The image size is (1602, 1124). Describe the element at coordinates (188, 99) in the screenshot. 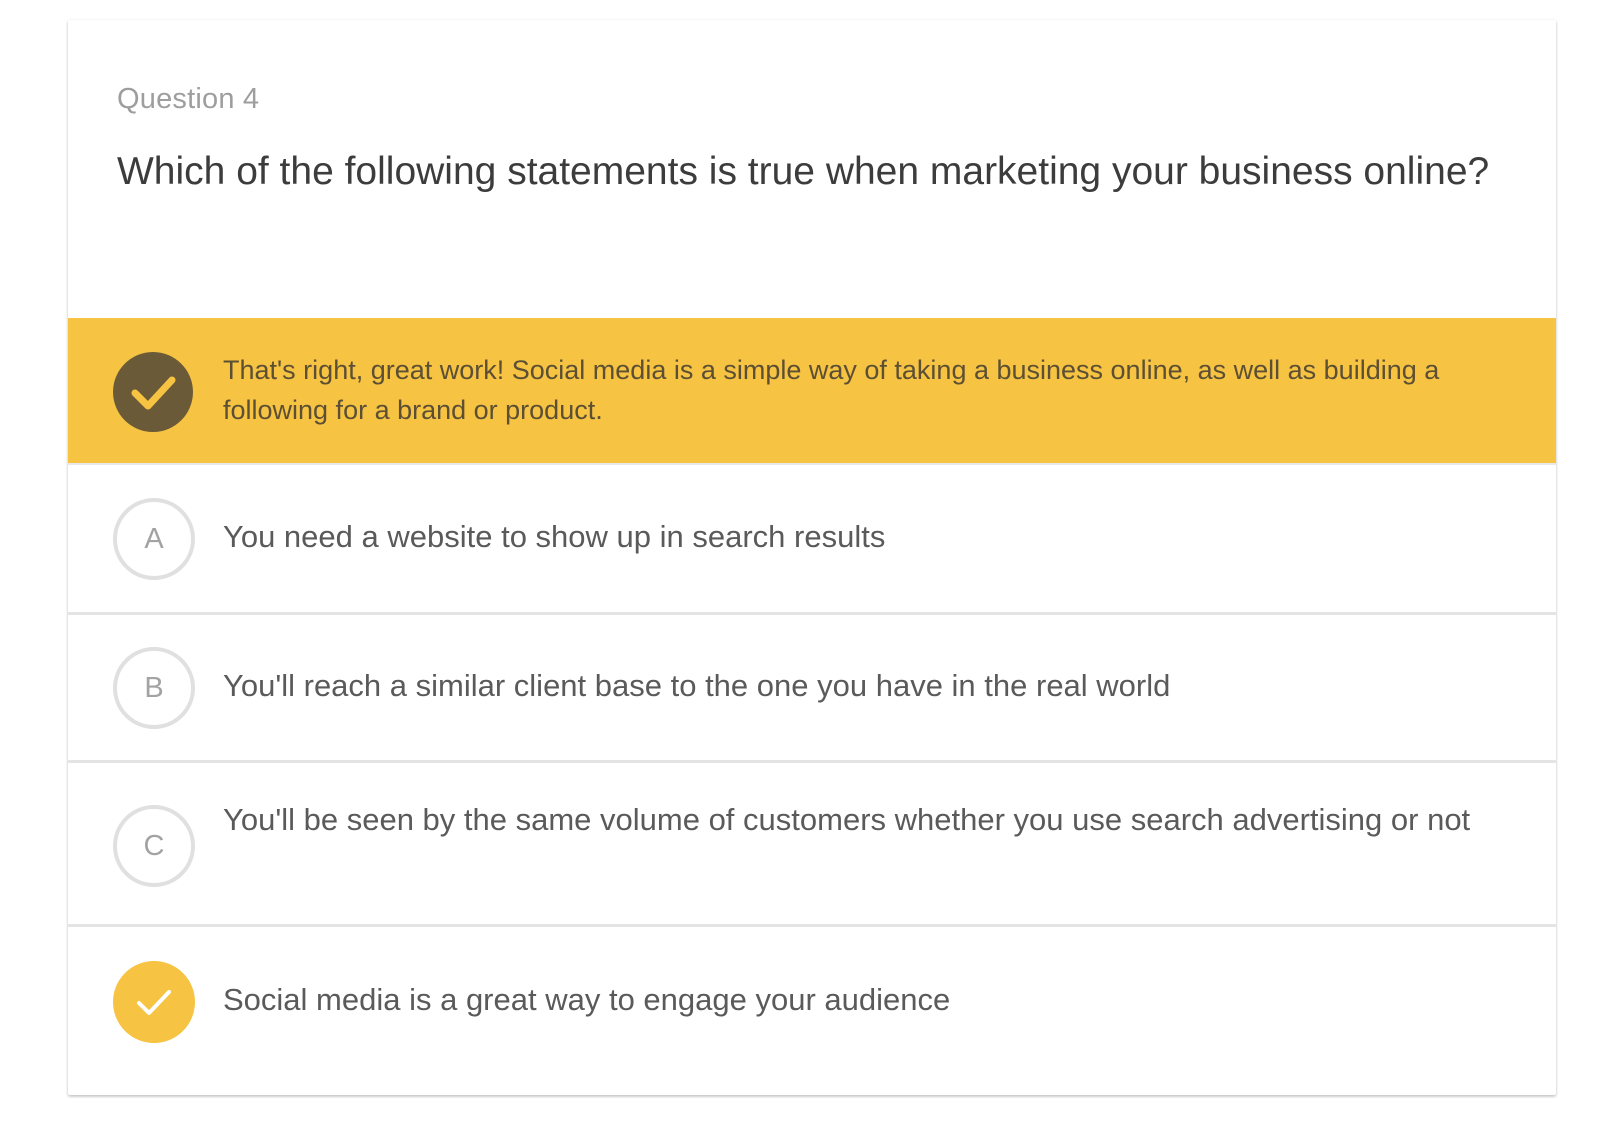

I see `question-number: Question 4` at that location.